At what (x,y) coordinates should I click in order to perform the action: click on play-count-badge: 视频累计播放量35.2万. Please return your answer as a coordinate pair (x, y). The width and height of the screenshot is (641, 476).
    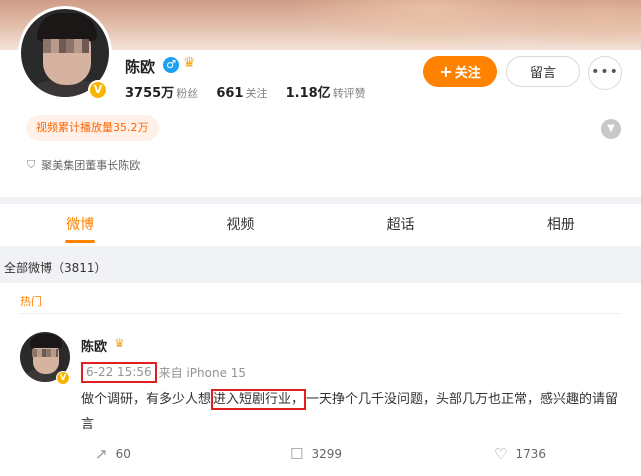
    Looking at the image, I should click on (92, 128).